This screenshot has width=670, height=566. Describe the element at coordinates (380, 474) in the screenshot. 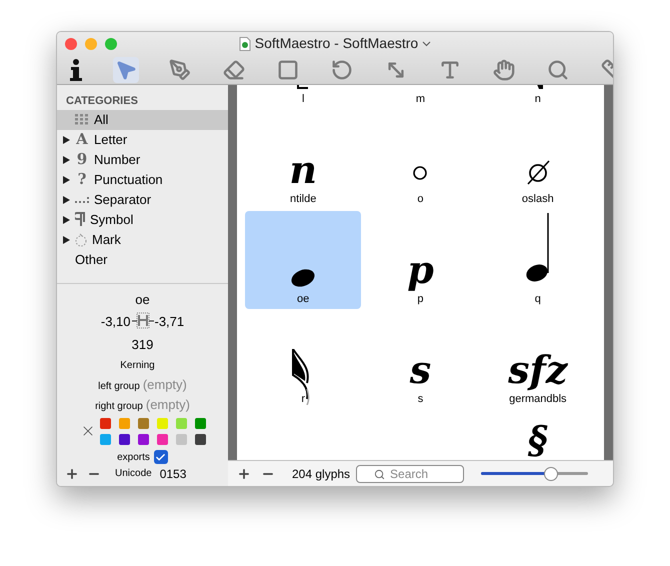

I see `search-icon` at that location.